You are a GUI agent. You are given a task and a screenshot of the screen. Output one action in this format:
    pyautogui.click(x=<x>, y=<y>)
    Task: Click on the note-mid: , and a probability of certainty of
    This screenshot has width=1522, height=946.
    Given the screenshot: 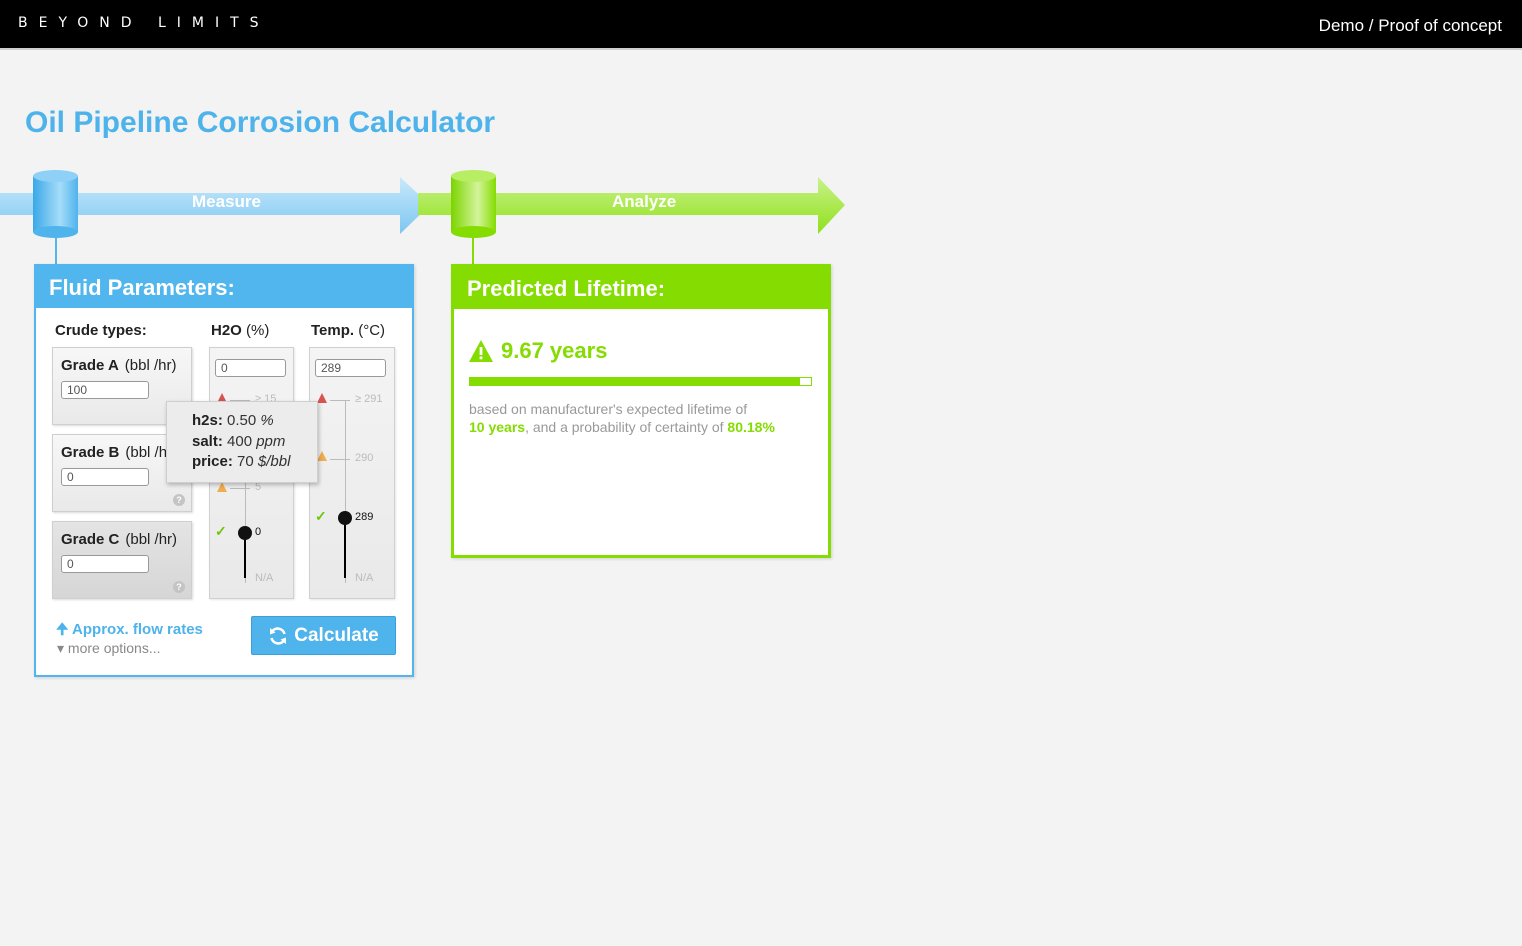 What is the action you would take?
    pyautogui.click(x=624, y=426)
    